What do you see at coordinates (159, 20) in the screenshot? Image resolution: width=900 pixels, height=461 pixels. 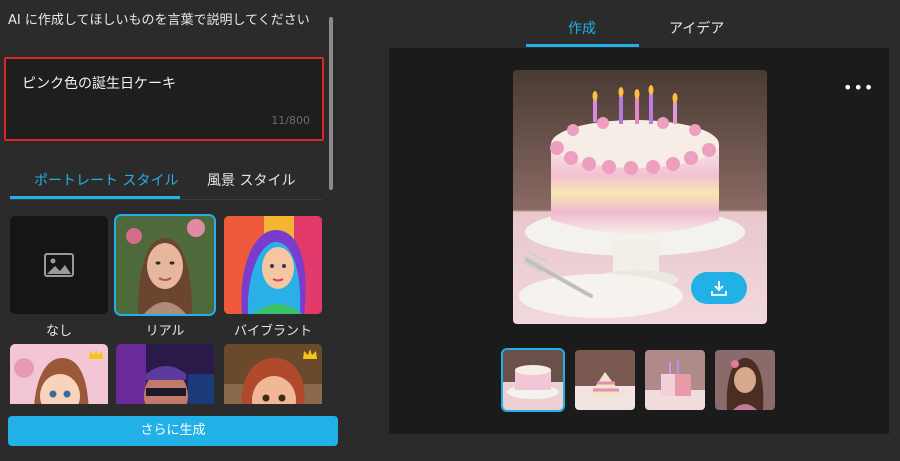 I see `prompt-title: AI に作成してほしいものを言葉で説明してください` at bounding box center [159, 20].